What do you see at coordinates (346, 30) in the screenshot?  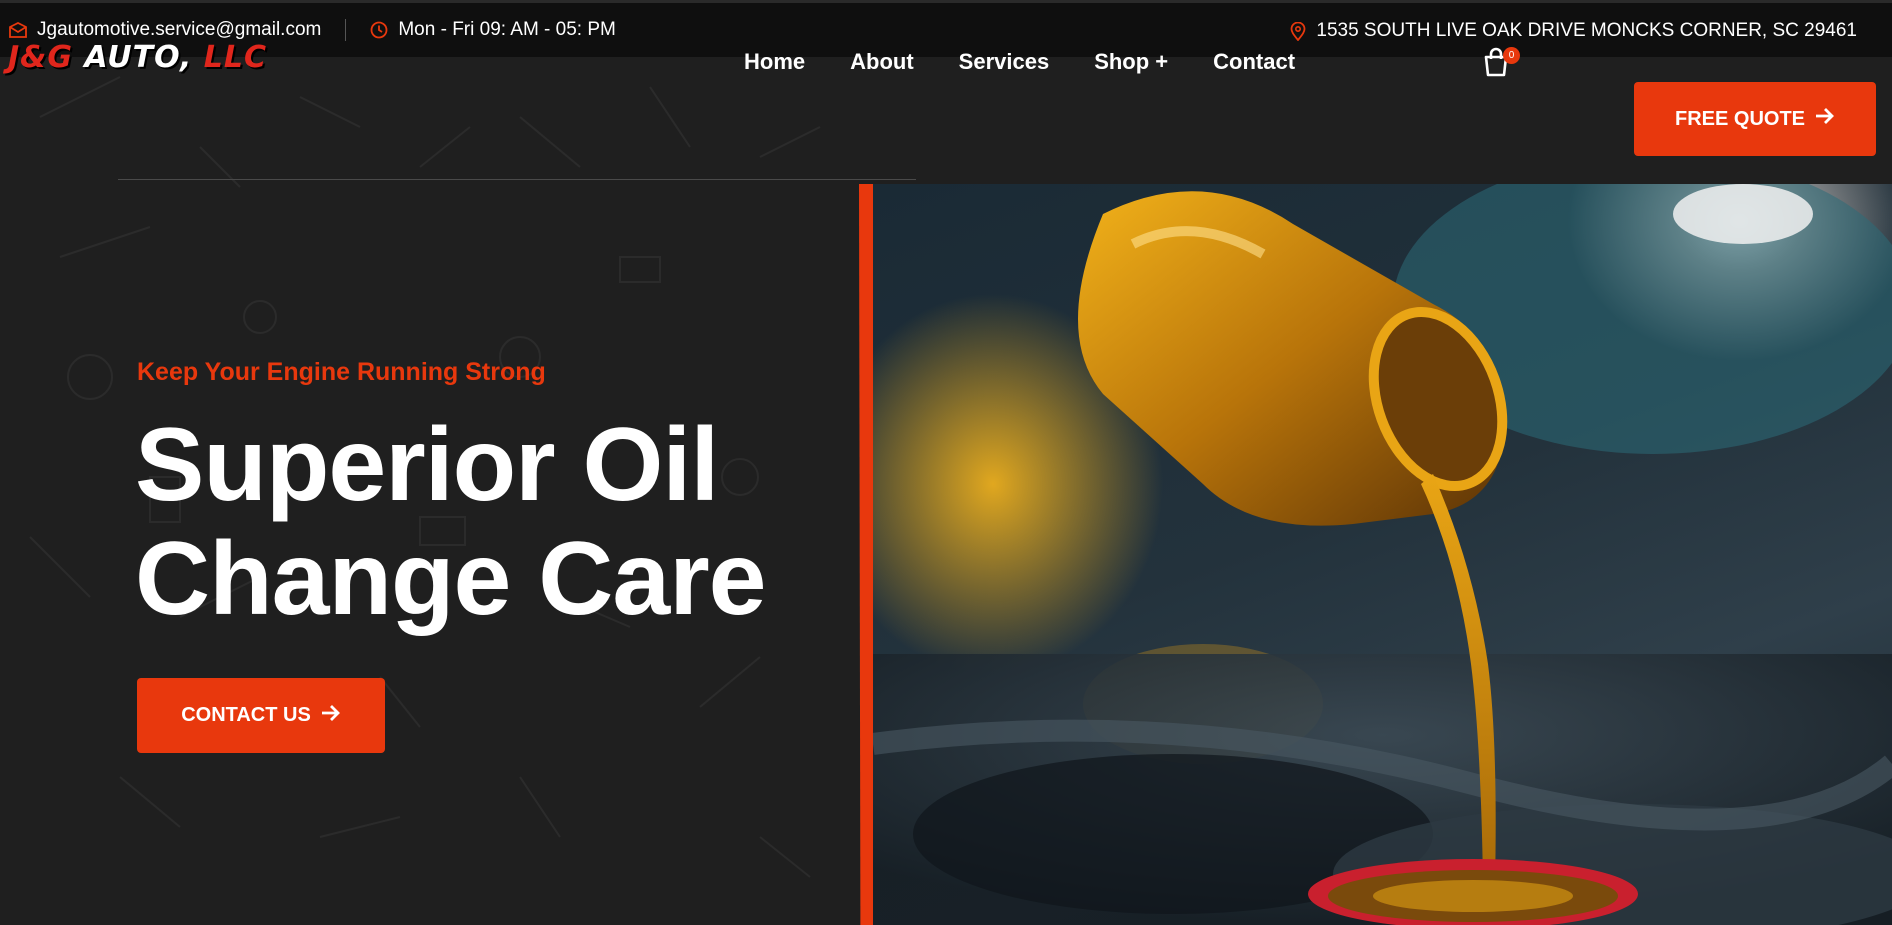 I see `topbar-divider` at bounding box center [346, 30].